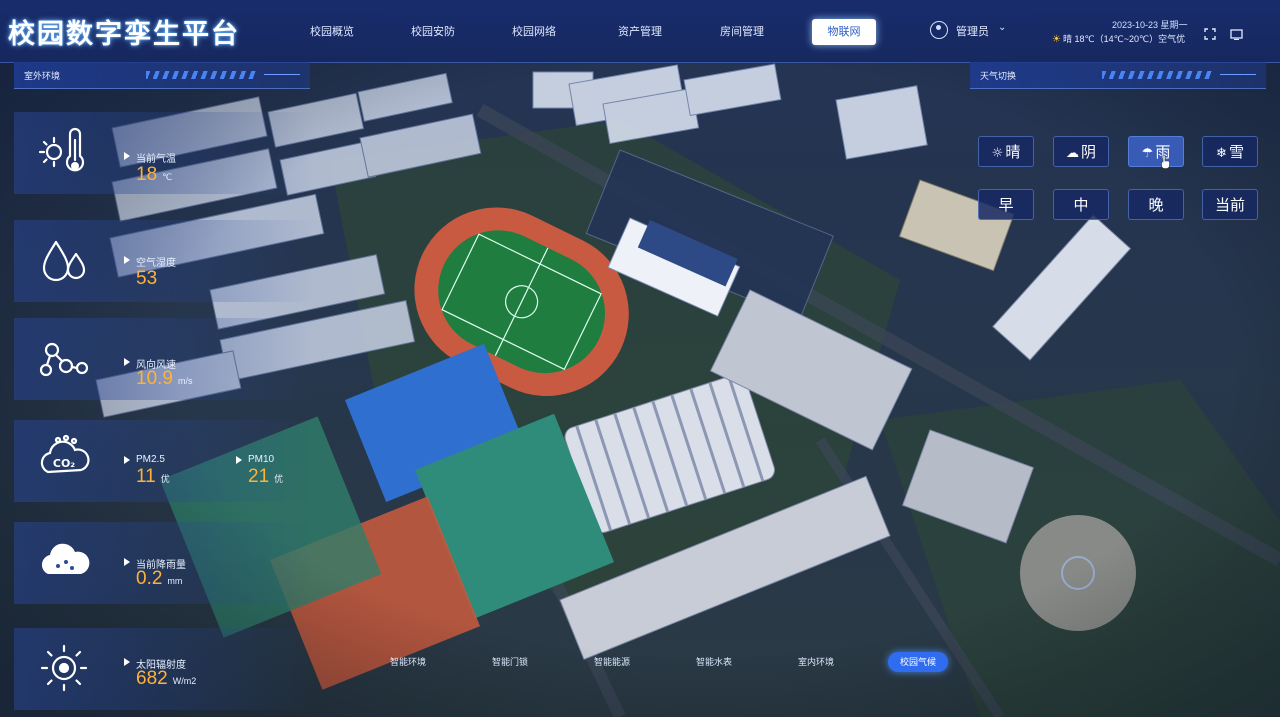 The height and width of the screenshot is (717, 1280). Describe the element at coordinates (164, 563) in the screenshot. I see `metric-rainfall: 当前降雨量 0.2 mm` at that location.